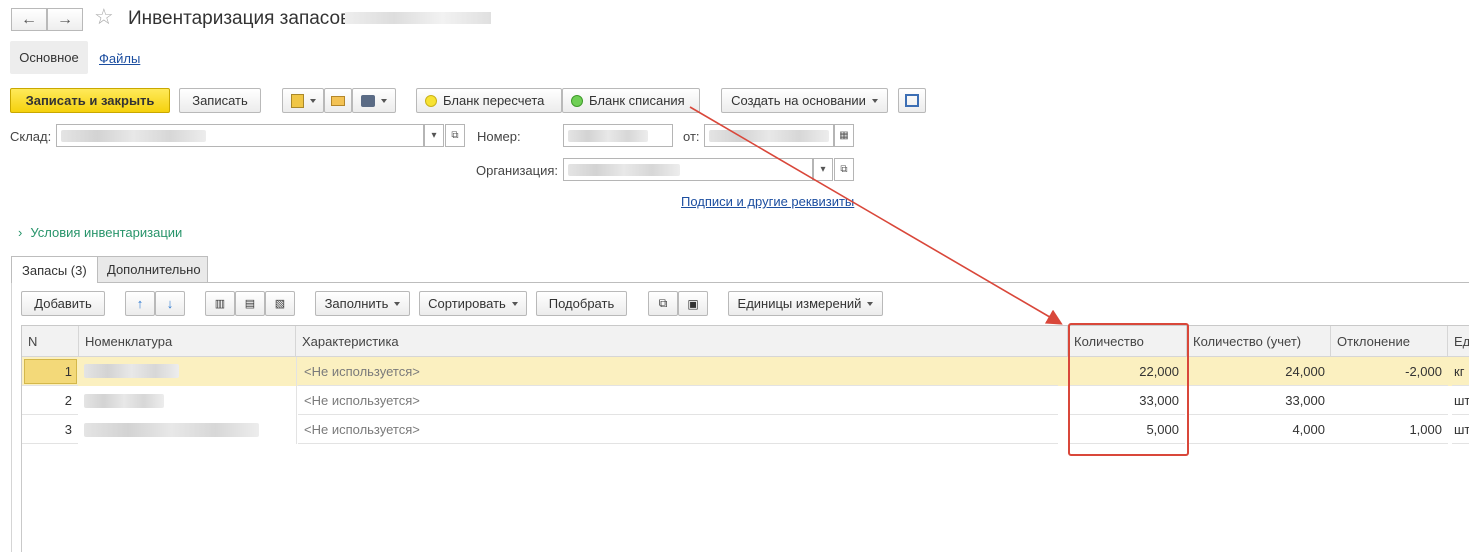 This screenshot has width=1469, height=552. I want to click on annotation-arrow, so click(876, 215).